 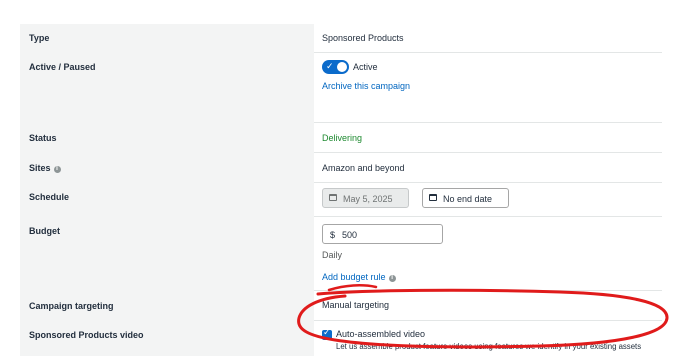 What do you see at coordinates (381, 334) in the screenshot?
I see `auto-assembled-video-label: Auto-assembled video` at bounding box center [381, 334].